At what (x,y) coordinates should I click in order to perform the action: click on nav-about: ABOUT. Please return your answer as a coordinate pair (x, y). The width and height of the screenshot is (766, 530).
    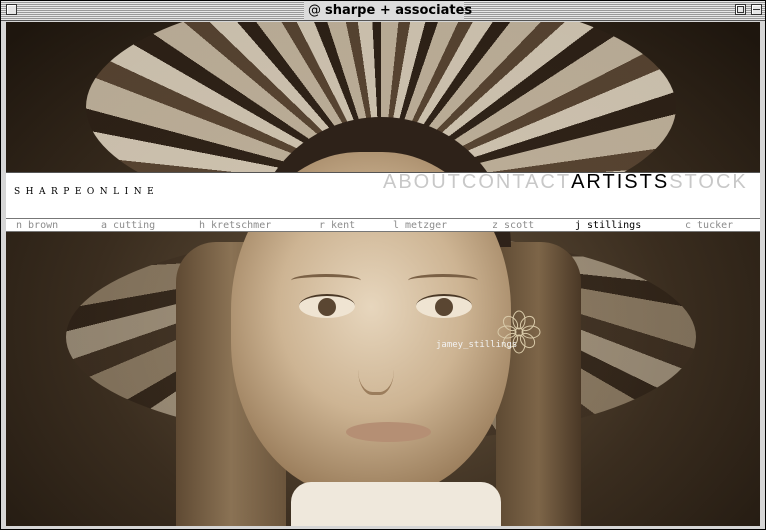
    Looking at the image, I should click on (422, 184).